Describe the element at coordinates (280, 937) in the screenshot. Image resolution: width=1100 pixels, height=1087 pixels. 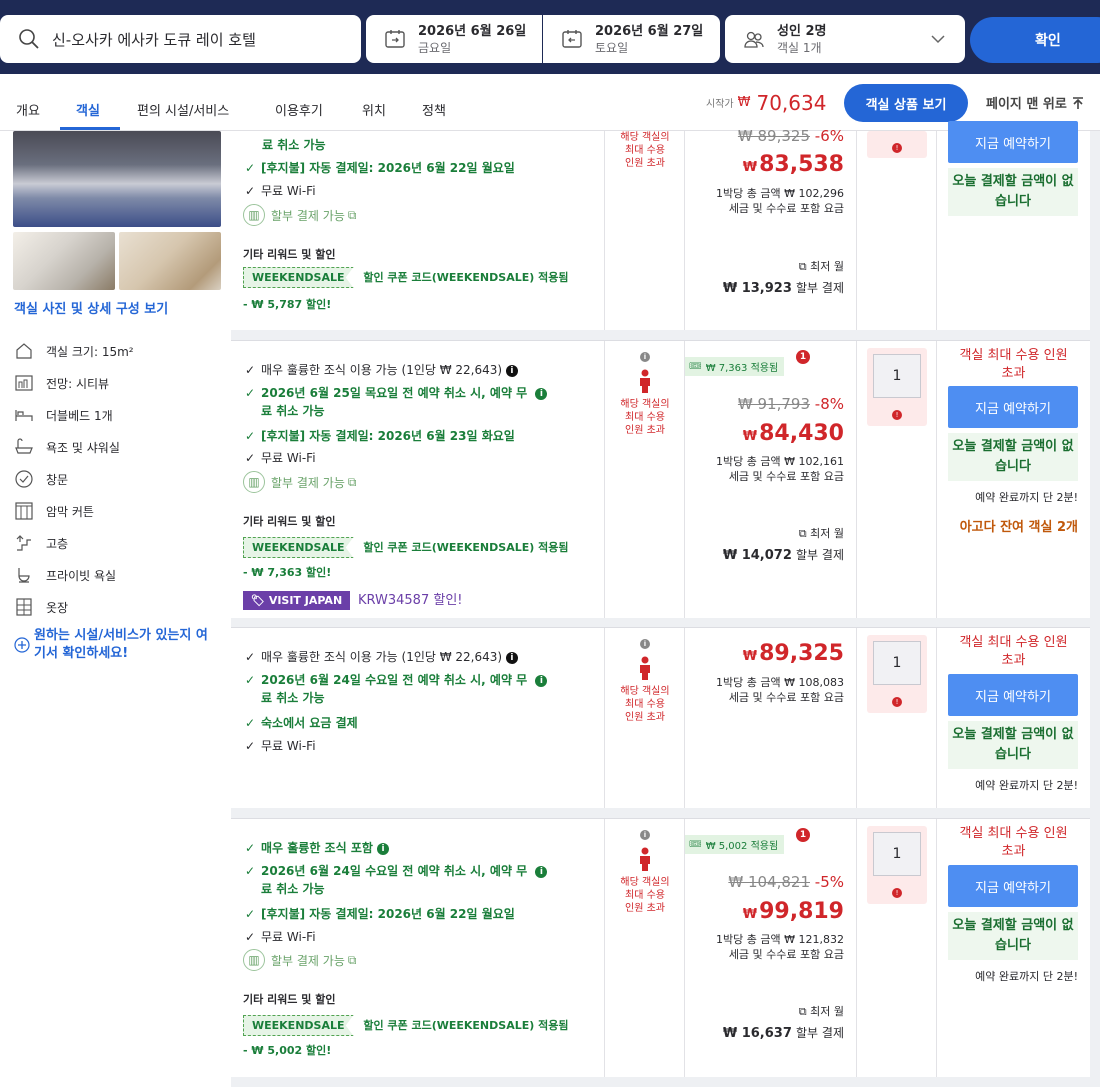
I see `offer-4-wifi: ✓ 무료 Wi-Fi` at that location.